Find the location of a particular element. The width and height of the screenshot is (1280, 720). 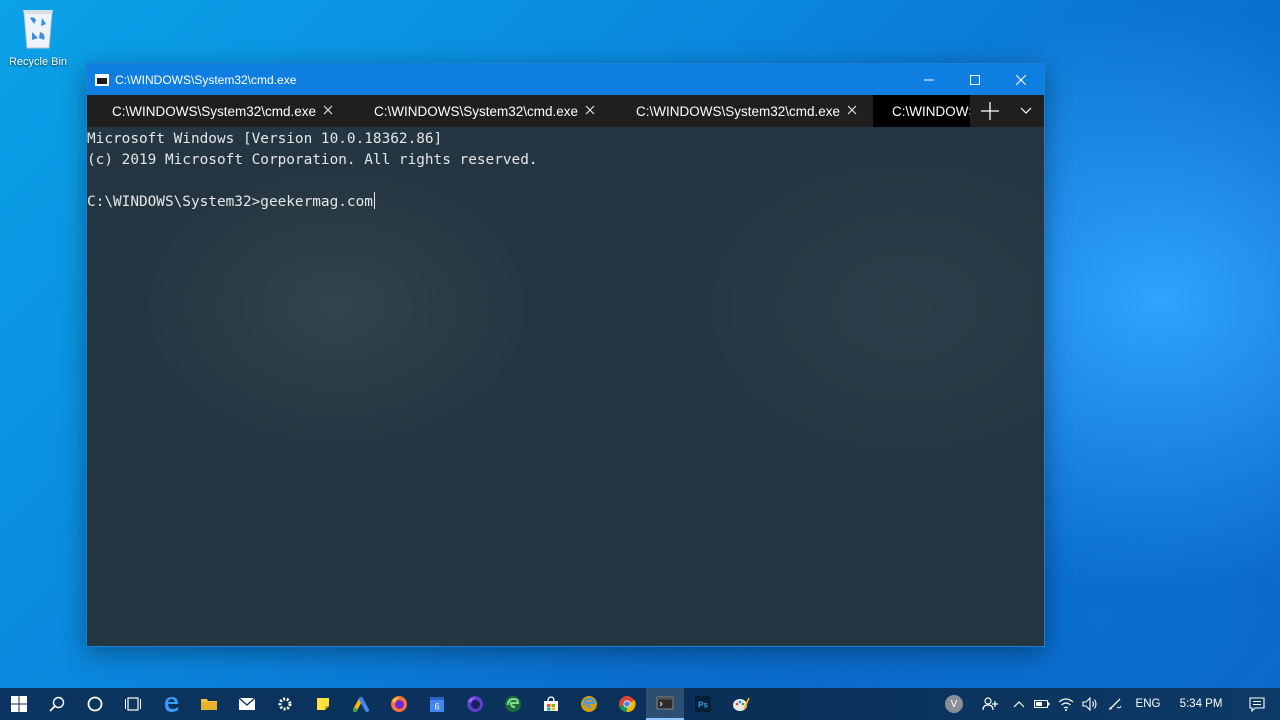

taskbar-calendar: 6 is located at coordinates (437, 704).